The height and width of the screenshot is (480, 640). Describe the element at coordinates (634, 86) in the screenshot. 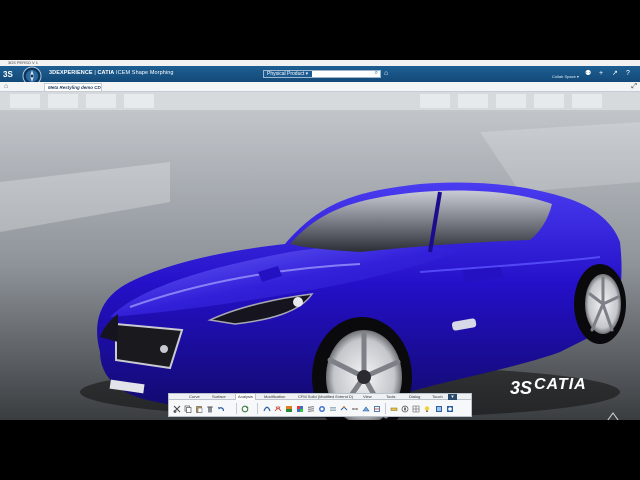

I see `expand-icon: ⤢` at that location.